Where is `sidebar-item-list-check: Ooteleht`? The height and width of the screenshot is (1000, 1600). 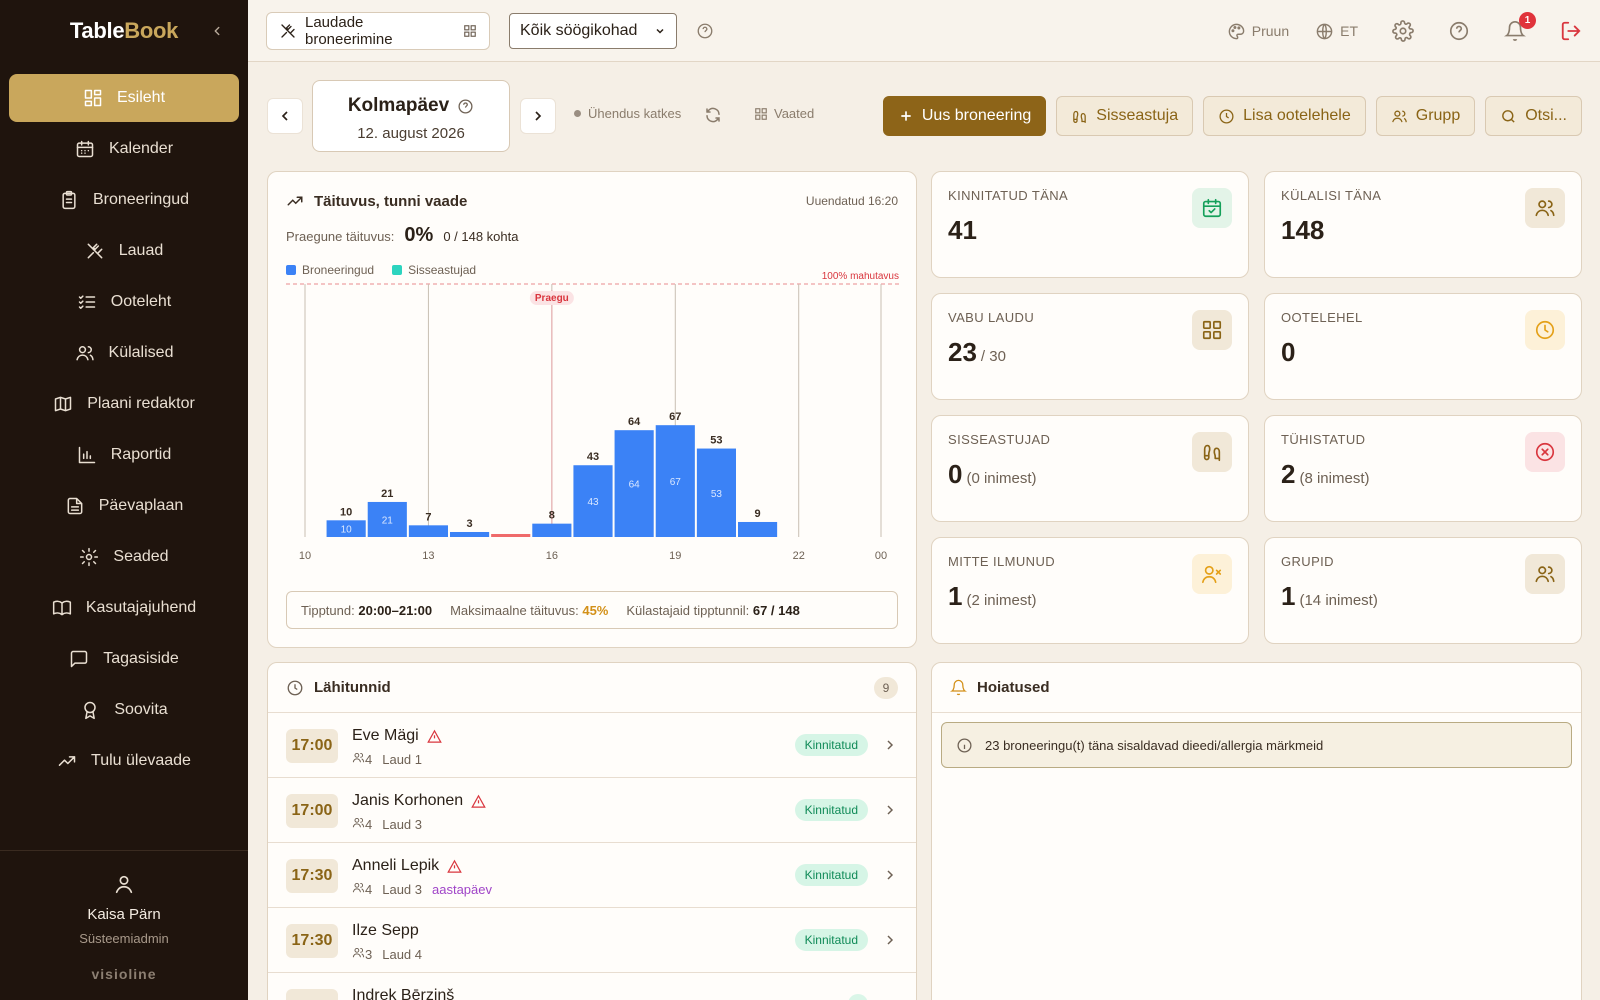 sidebar-item-list-check: Ooteleht is located at coordinates (124, 302).